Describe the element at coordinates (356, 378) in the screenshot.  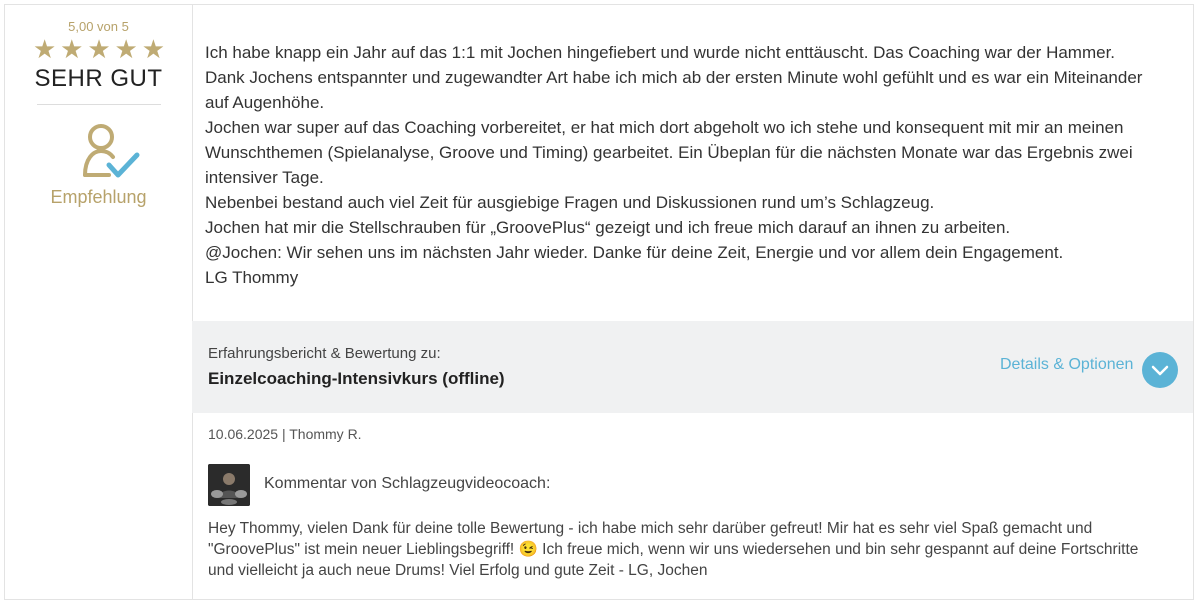
I see `course-title: Einzelcoaching-Intensivkurs (offline)` at that location.